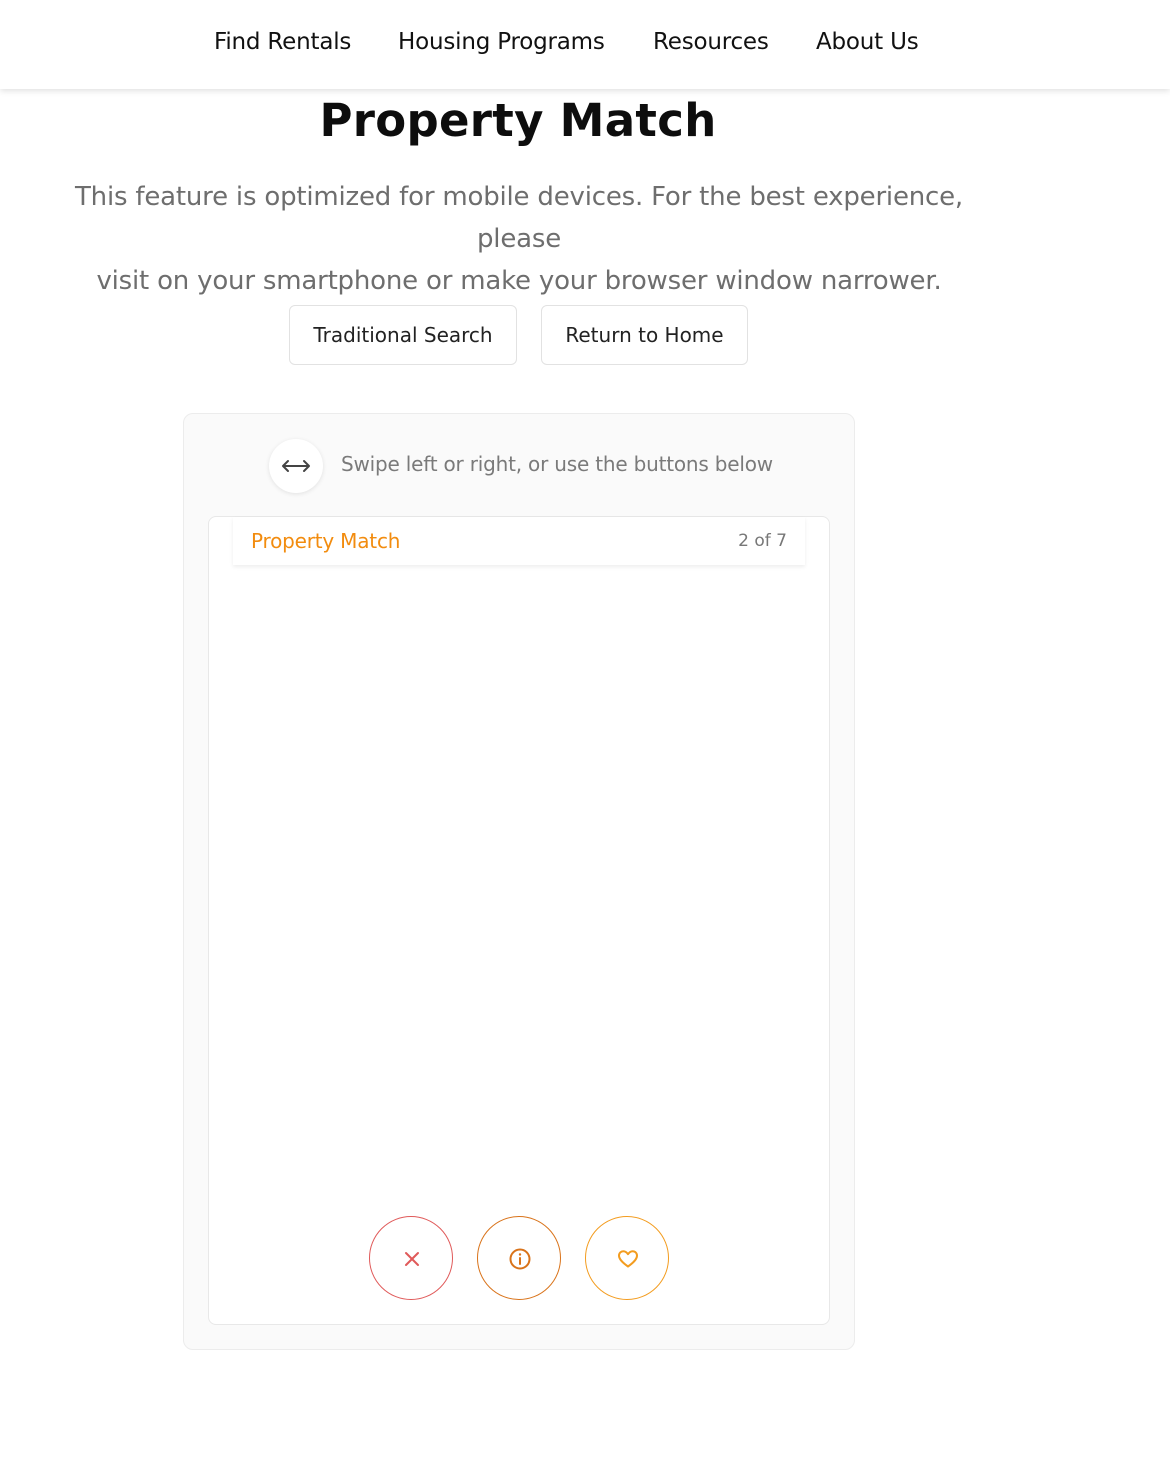  I want to click on nav-link-housing-programs: Housing Programs, so click(501, 42).